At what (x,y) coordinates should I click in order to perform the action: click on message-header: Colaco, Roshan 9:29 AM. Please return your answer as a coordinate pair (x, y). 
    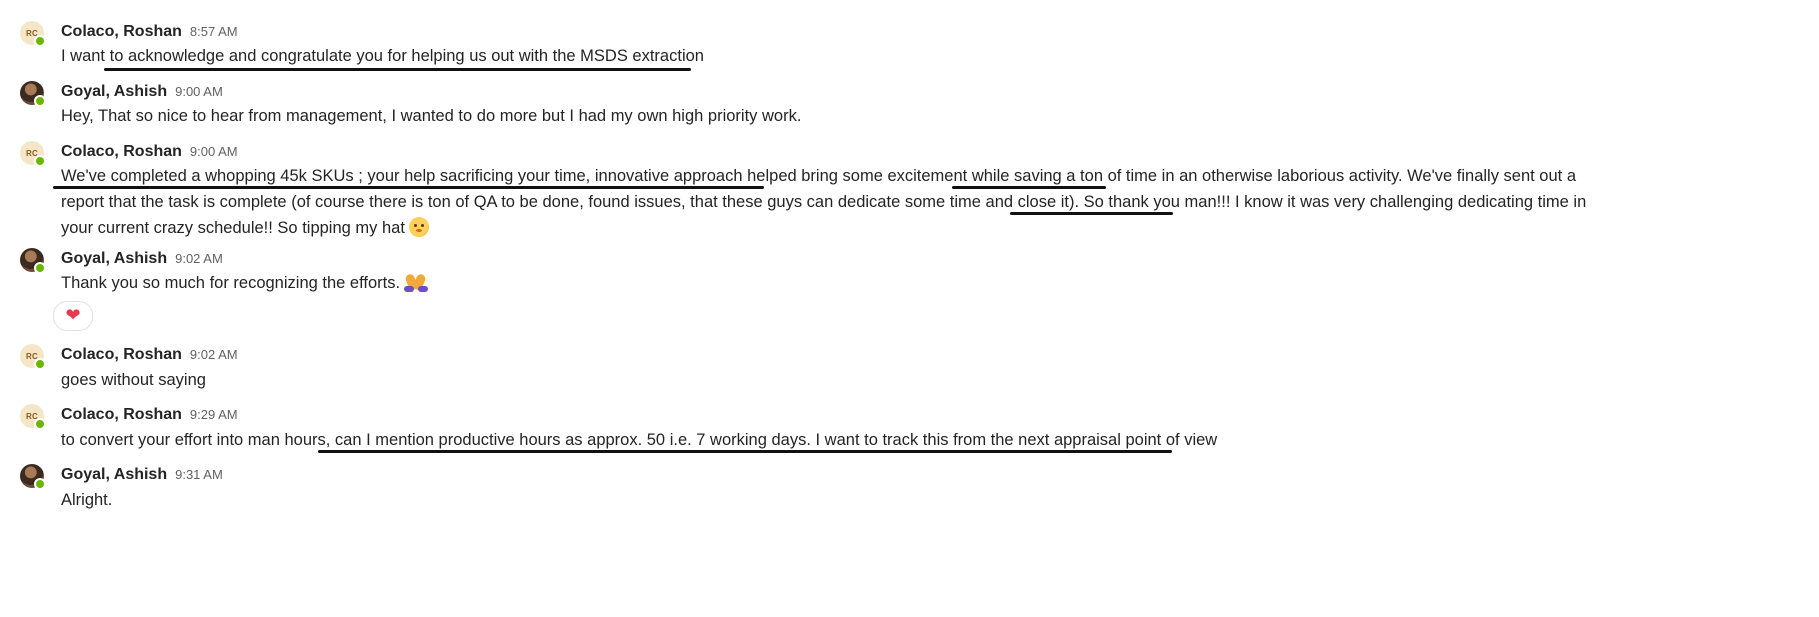
    Looking at the image, I should click on (149, 415).